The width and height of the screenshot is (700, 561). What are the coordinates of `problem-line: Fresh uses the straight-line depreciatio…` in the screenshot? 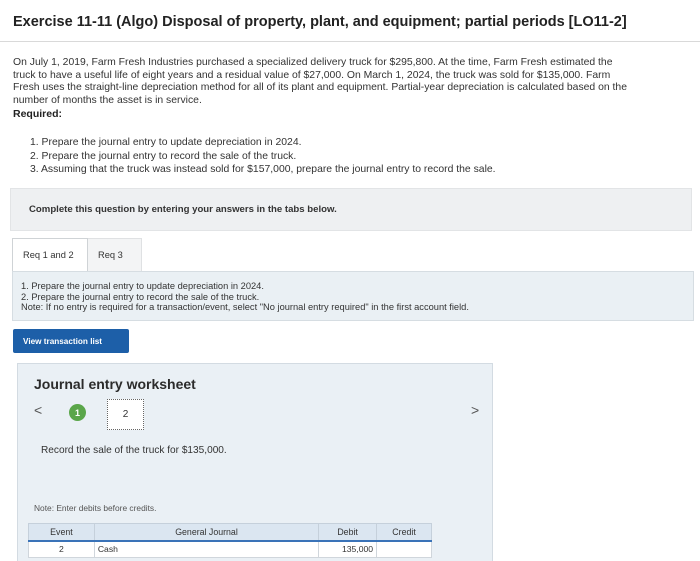 It's located at (320, 88).